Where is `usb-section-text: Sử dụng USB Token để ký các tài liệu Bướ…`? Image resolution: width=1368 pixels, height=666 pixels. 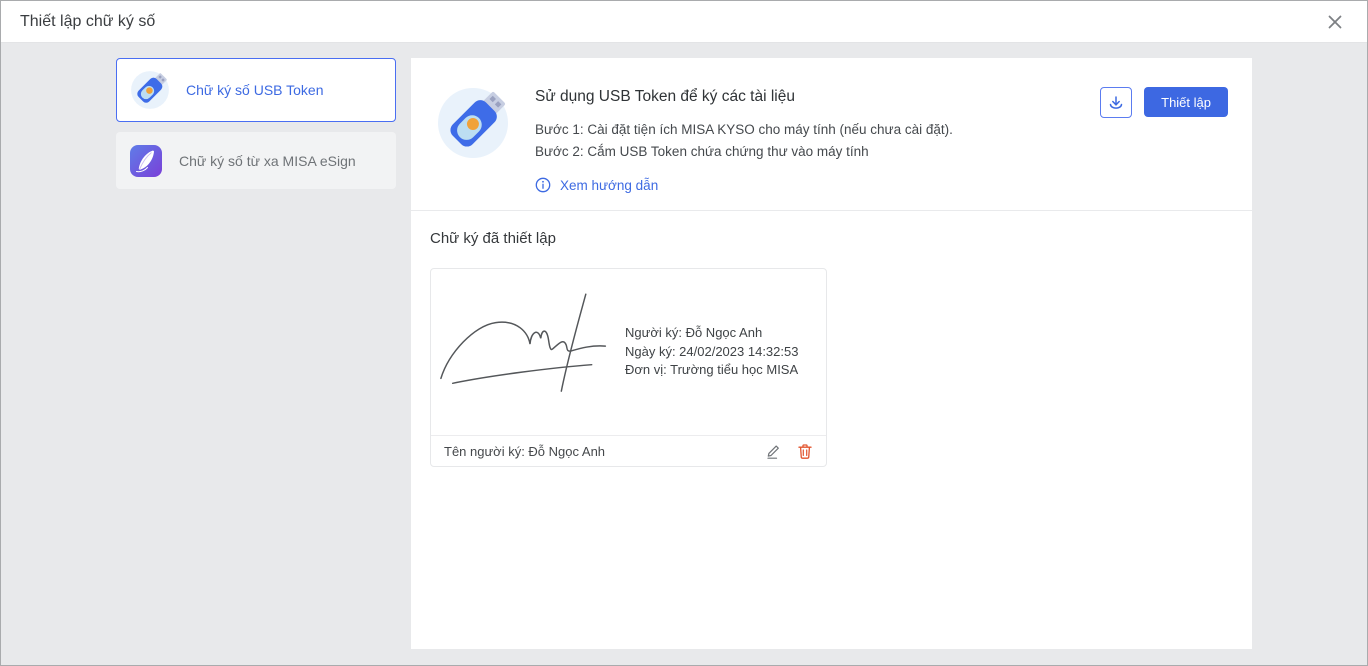 usb-section-text: Sử dụng USB Token để ký các tài liệu Bướ… is located at coordinates (744, 140).